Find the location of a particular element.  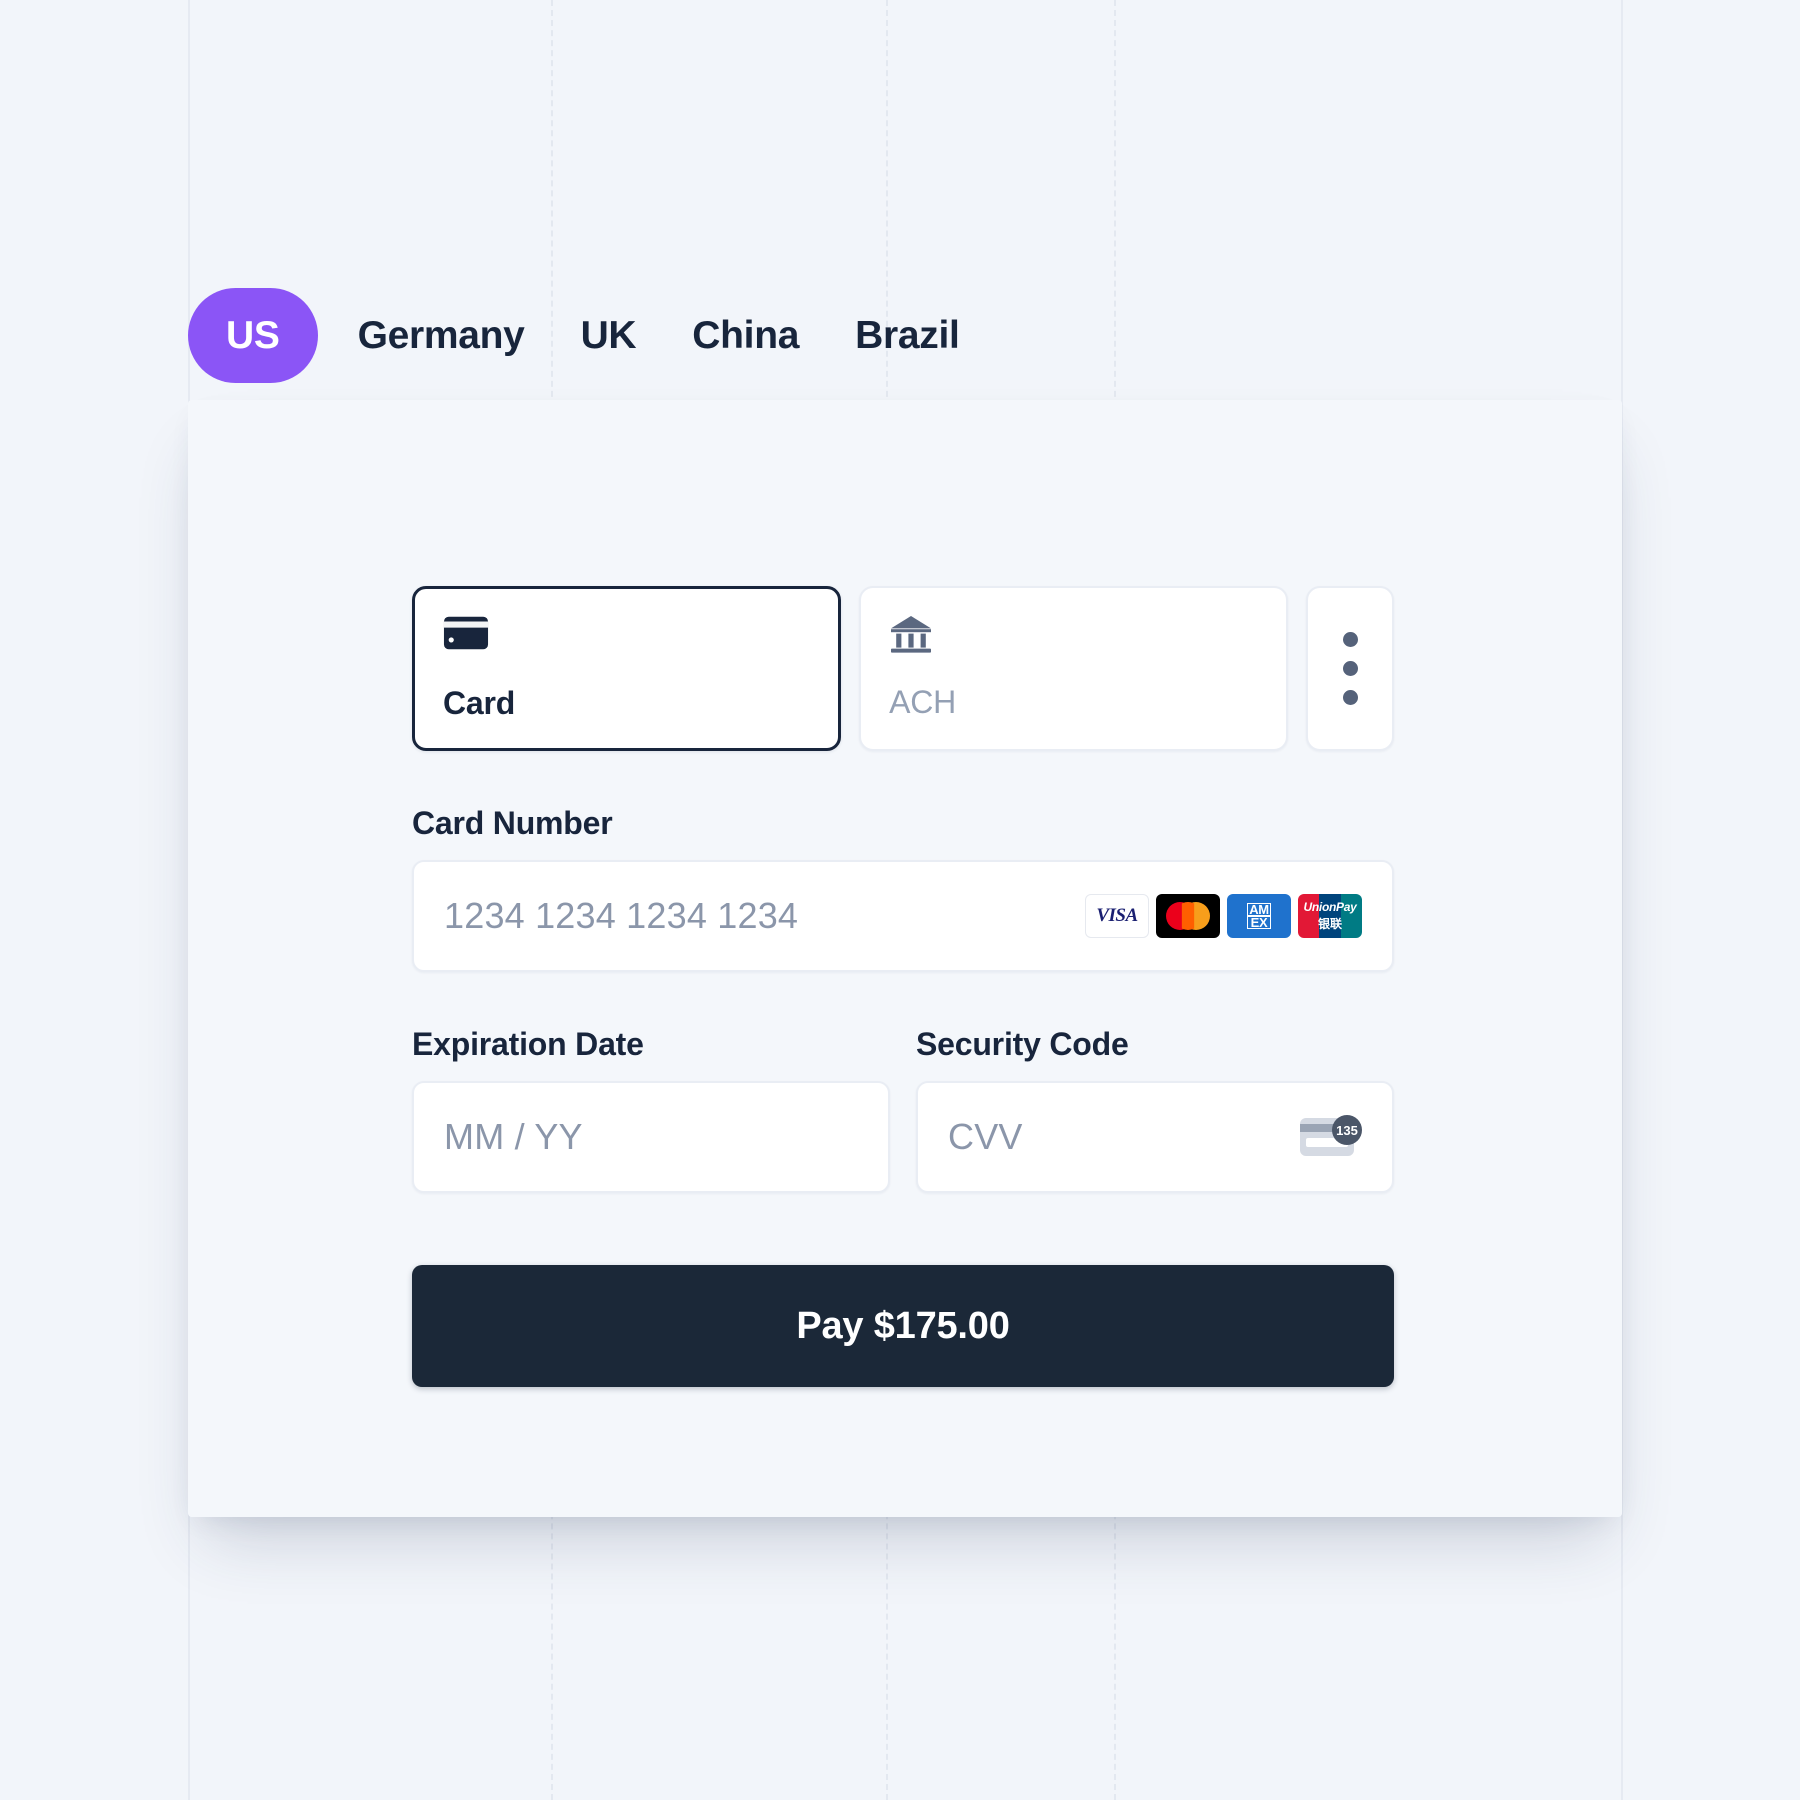

amex-label-bottom: EX is located at coordinates (1259, 922).